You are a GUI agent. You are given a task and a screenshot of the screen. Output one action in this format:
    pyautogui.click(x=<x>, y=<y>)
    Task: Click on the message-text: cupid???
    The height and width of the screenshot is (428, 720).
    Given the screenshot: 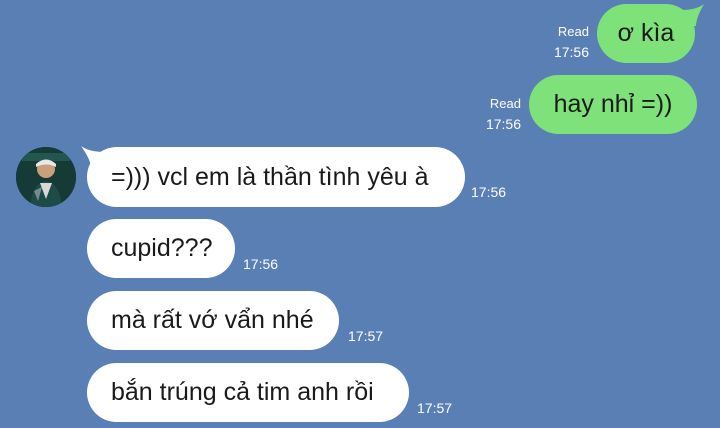 What is the action you would take?
    pyautogui.click(x=162, y=248)
    